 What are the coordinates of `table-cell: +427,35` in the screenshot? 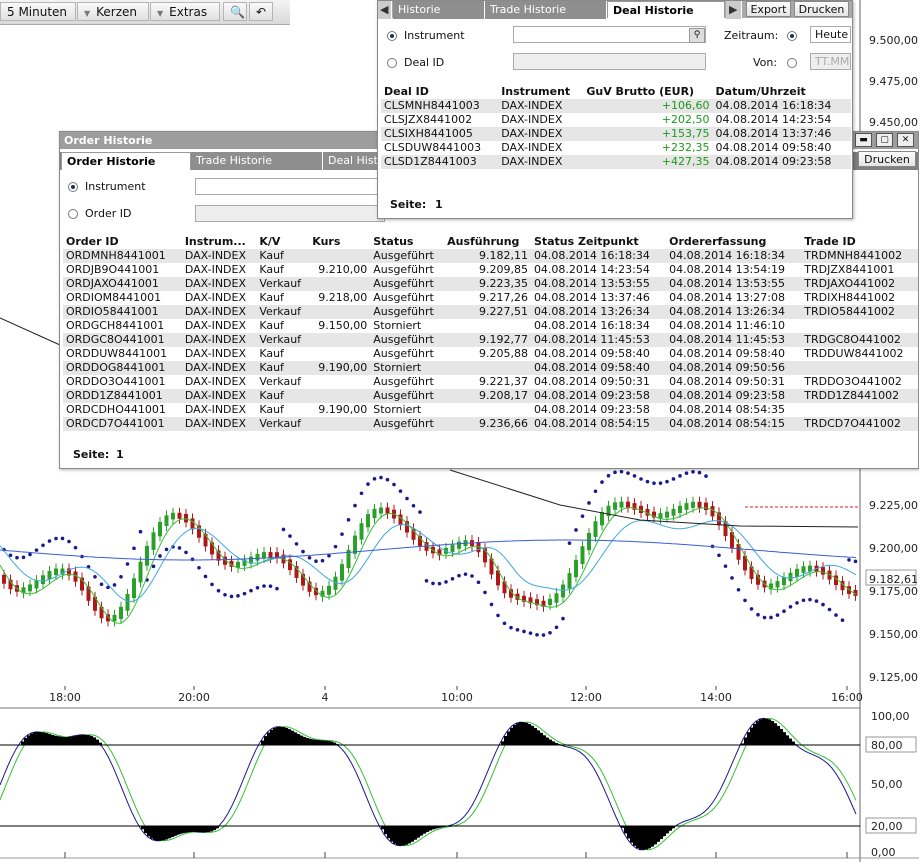 It's located at (648, 162).